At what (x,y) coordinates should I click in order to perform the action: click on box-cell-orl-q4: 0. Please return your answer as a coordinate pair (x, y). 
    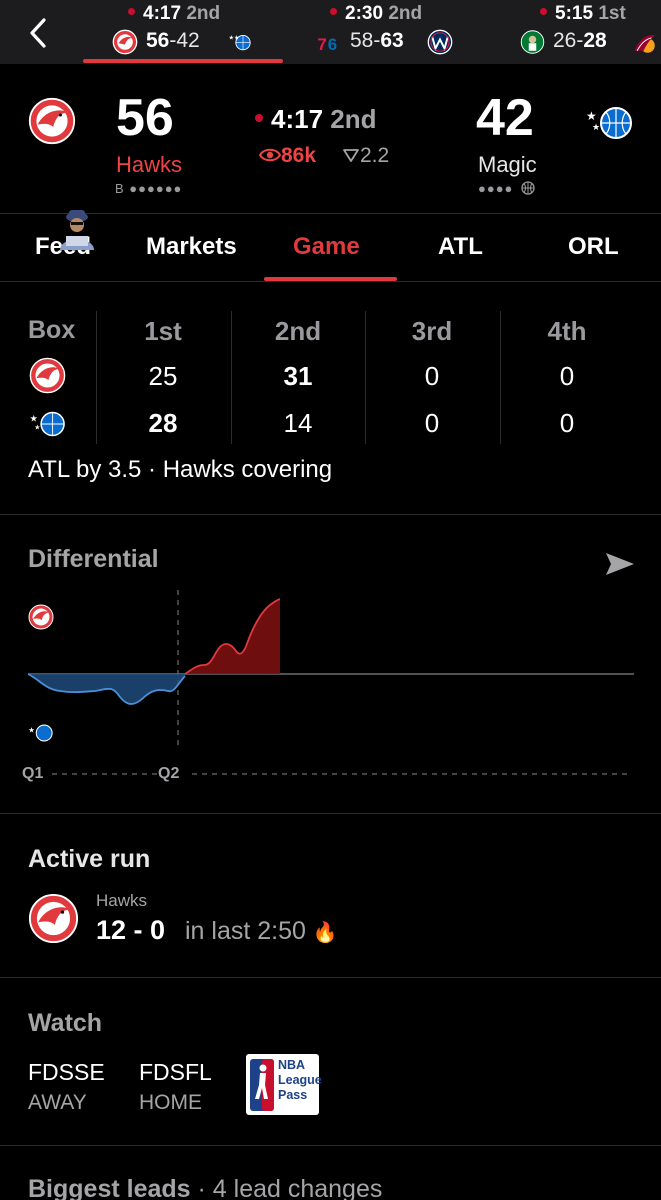
    Looking at the image, I should click on (567, 423).